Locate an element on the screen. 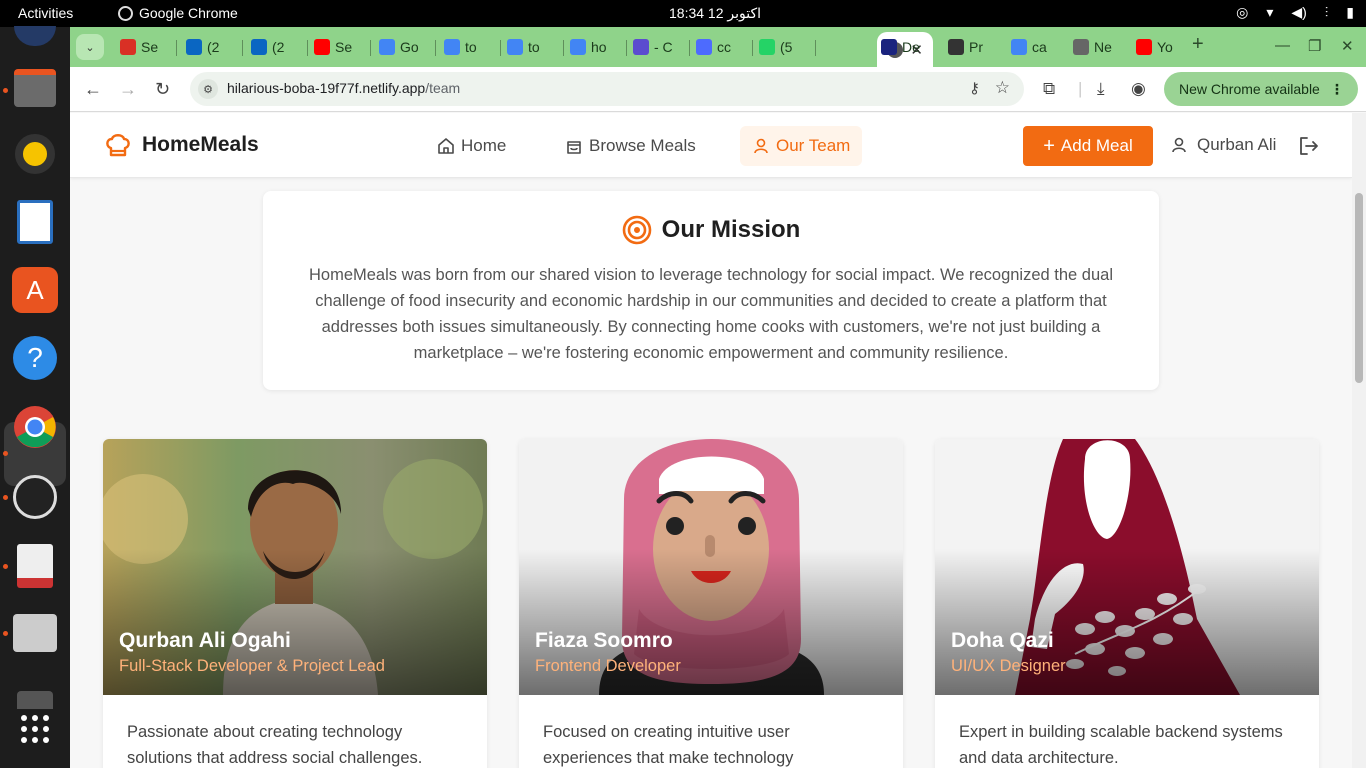 This screenshot has height=768, width=1366. dock-partial-app-icon is located at coordinates (35, 36).